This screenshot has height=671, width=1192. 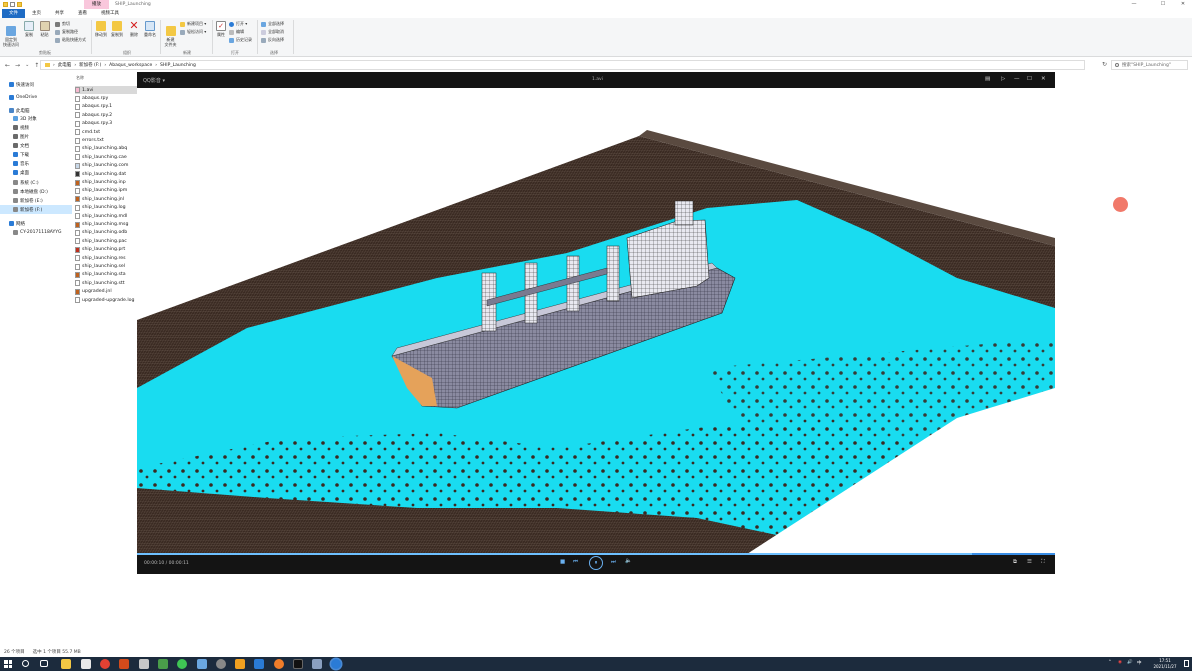 What do you see at coordinates (44, 663) in the screenshot?
I see `task-view-icon` at bounding box center [44, 663].